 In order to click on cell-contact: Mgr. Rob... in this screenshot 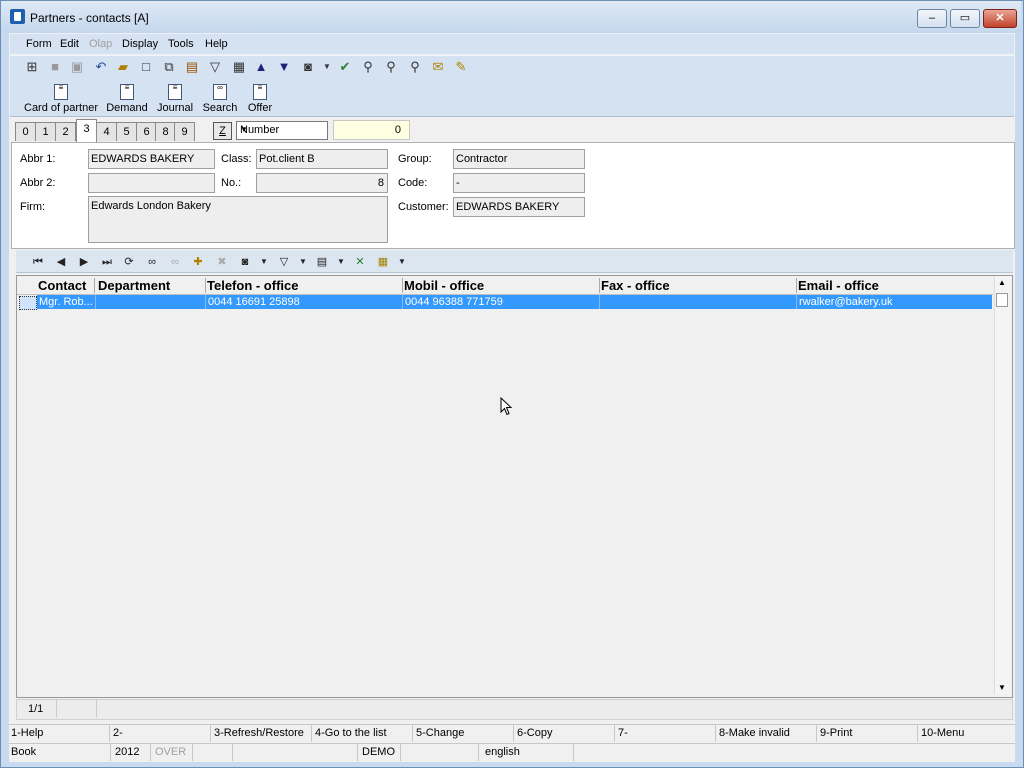, I will do `click(66, 302)`.